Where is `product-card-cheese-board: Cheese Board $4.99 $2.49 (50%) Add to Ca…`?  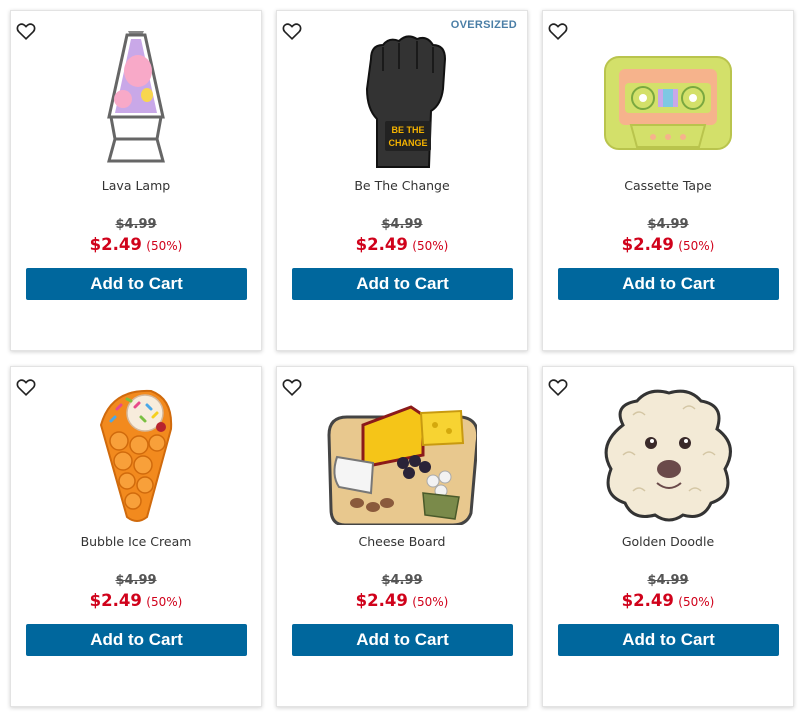
product-card-cheese-board: Cheese Board $4.99 $2.49 (50%) Add to Ca… is located at coordinates (402, 536).